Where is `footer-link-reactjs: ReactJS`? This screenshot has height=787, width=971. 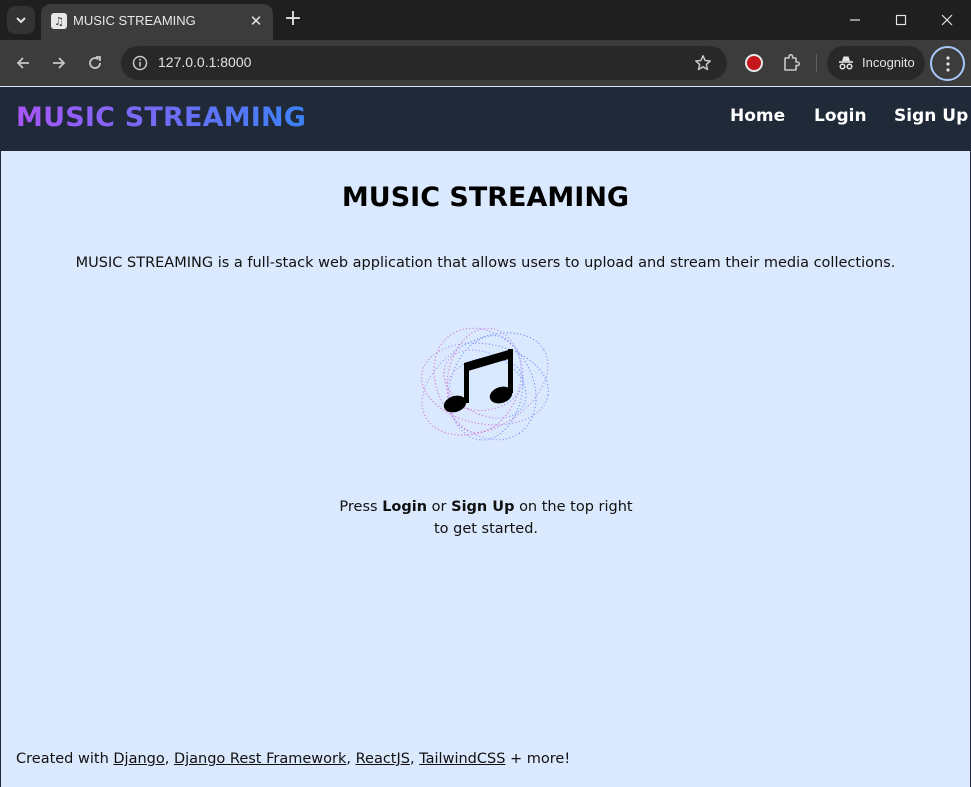
footer-link-reactjs: ReactJS is located at coordinates (383, 759).